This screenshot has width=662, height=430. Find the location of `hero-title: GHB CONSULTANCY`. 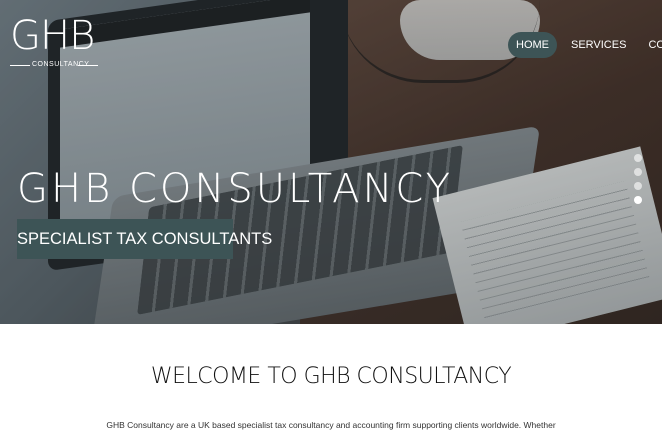

hero-title: GHB CONSULTANCY is located at coordinates (235, 189).